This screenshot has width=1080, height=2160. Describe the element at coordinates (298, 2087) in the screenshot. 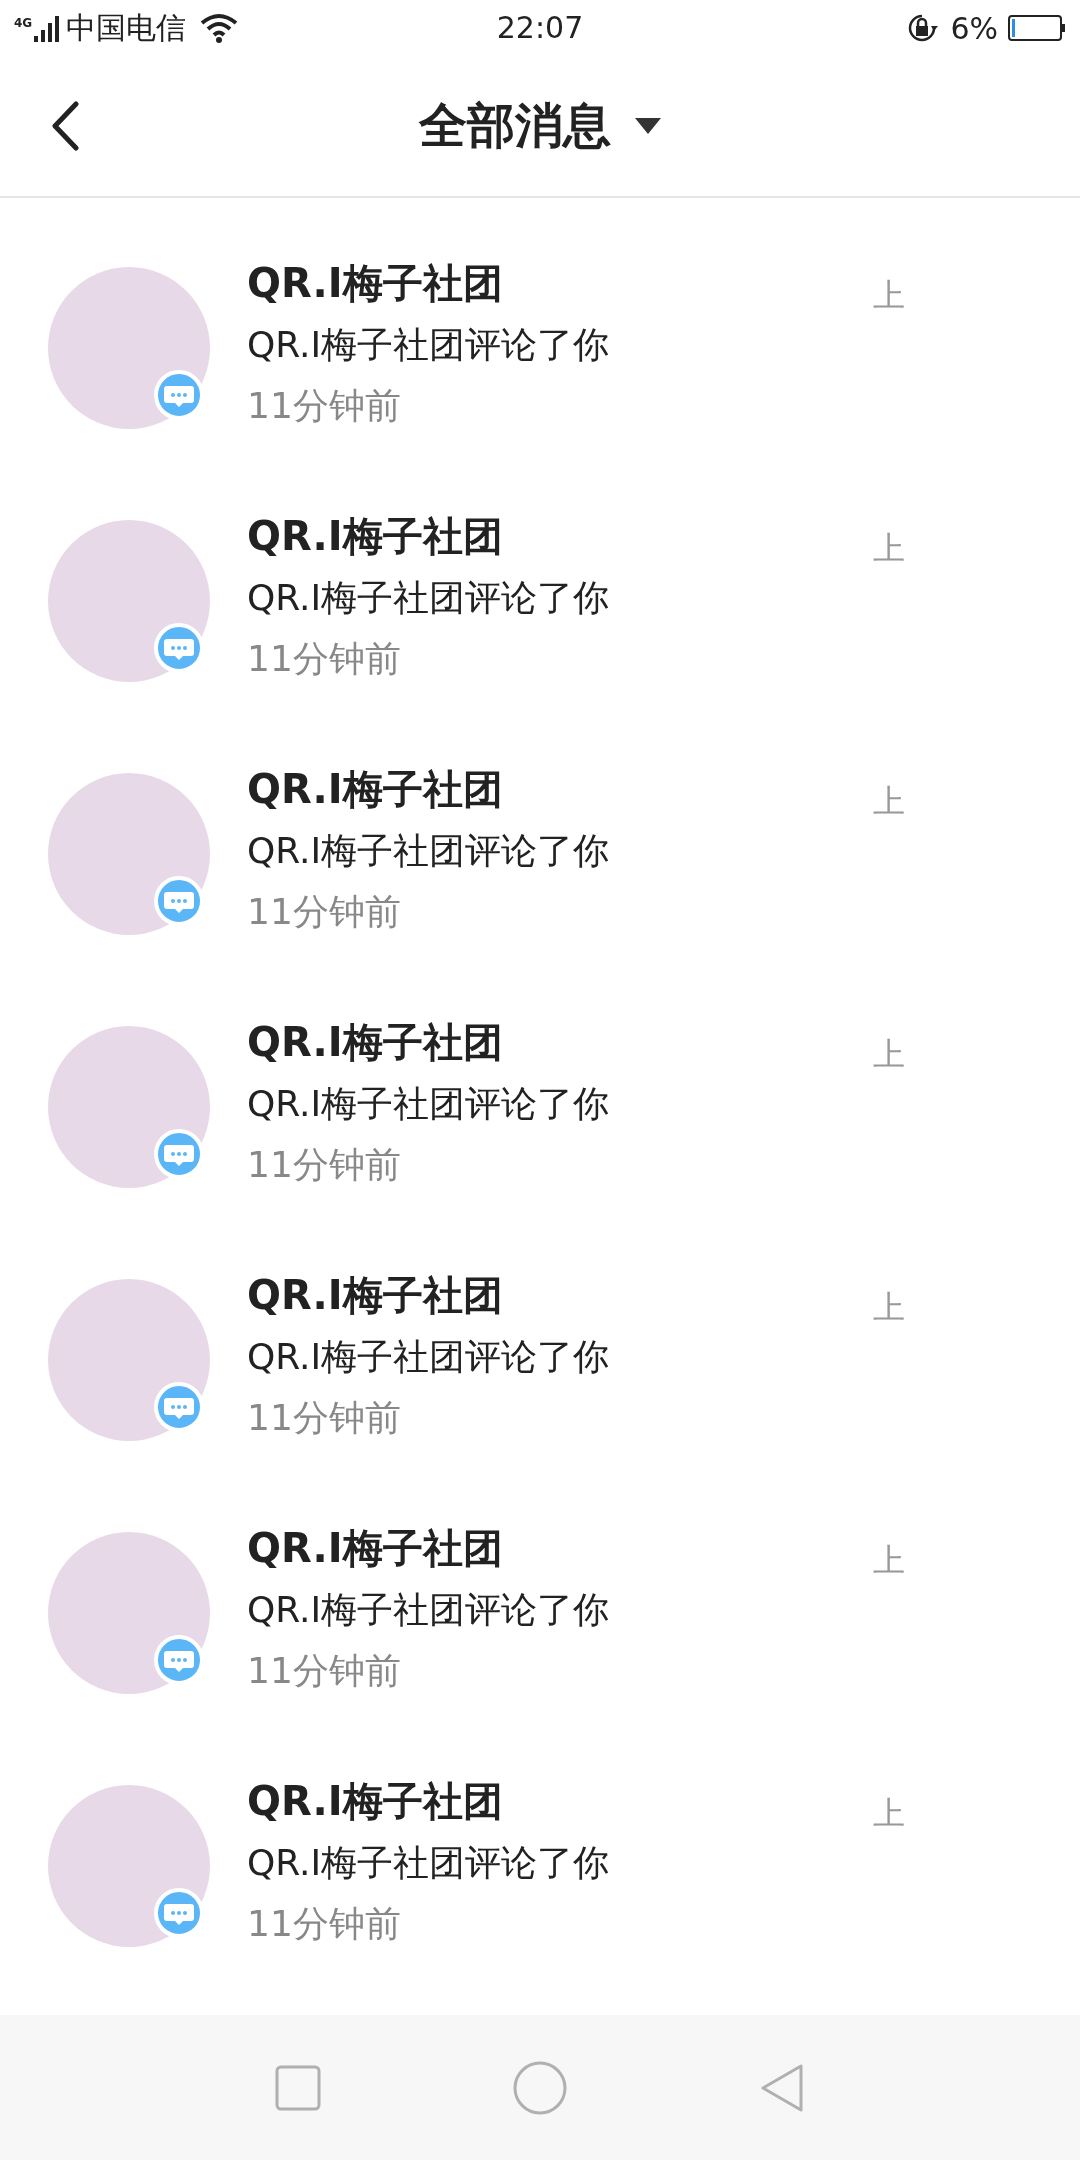

I see `recents-icon` at that location.